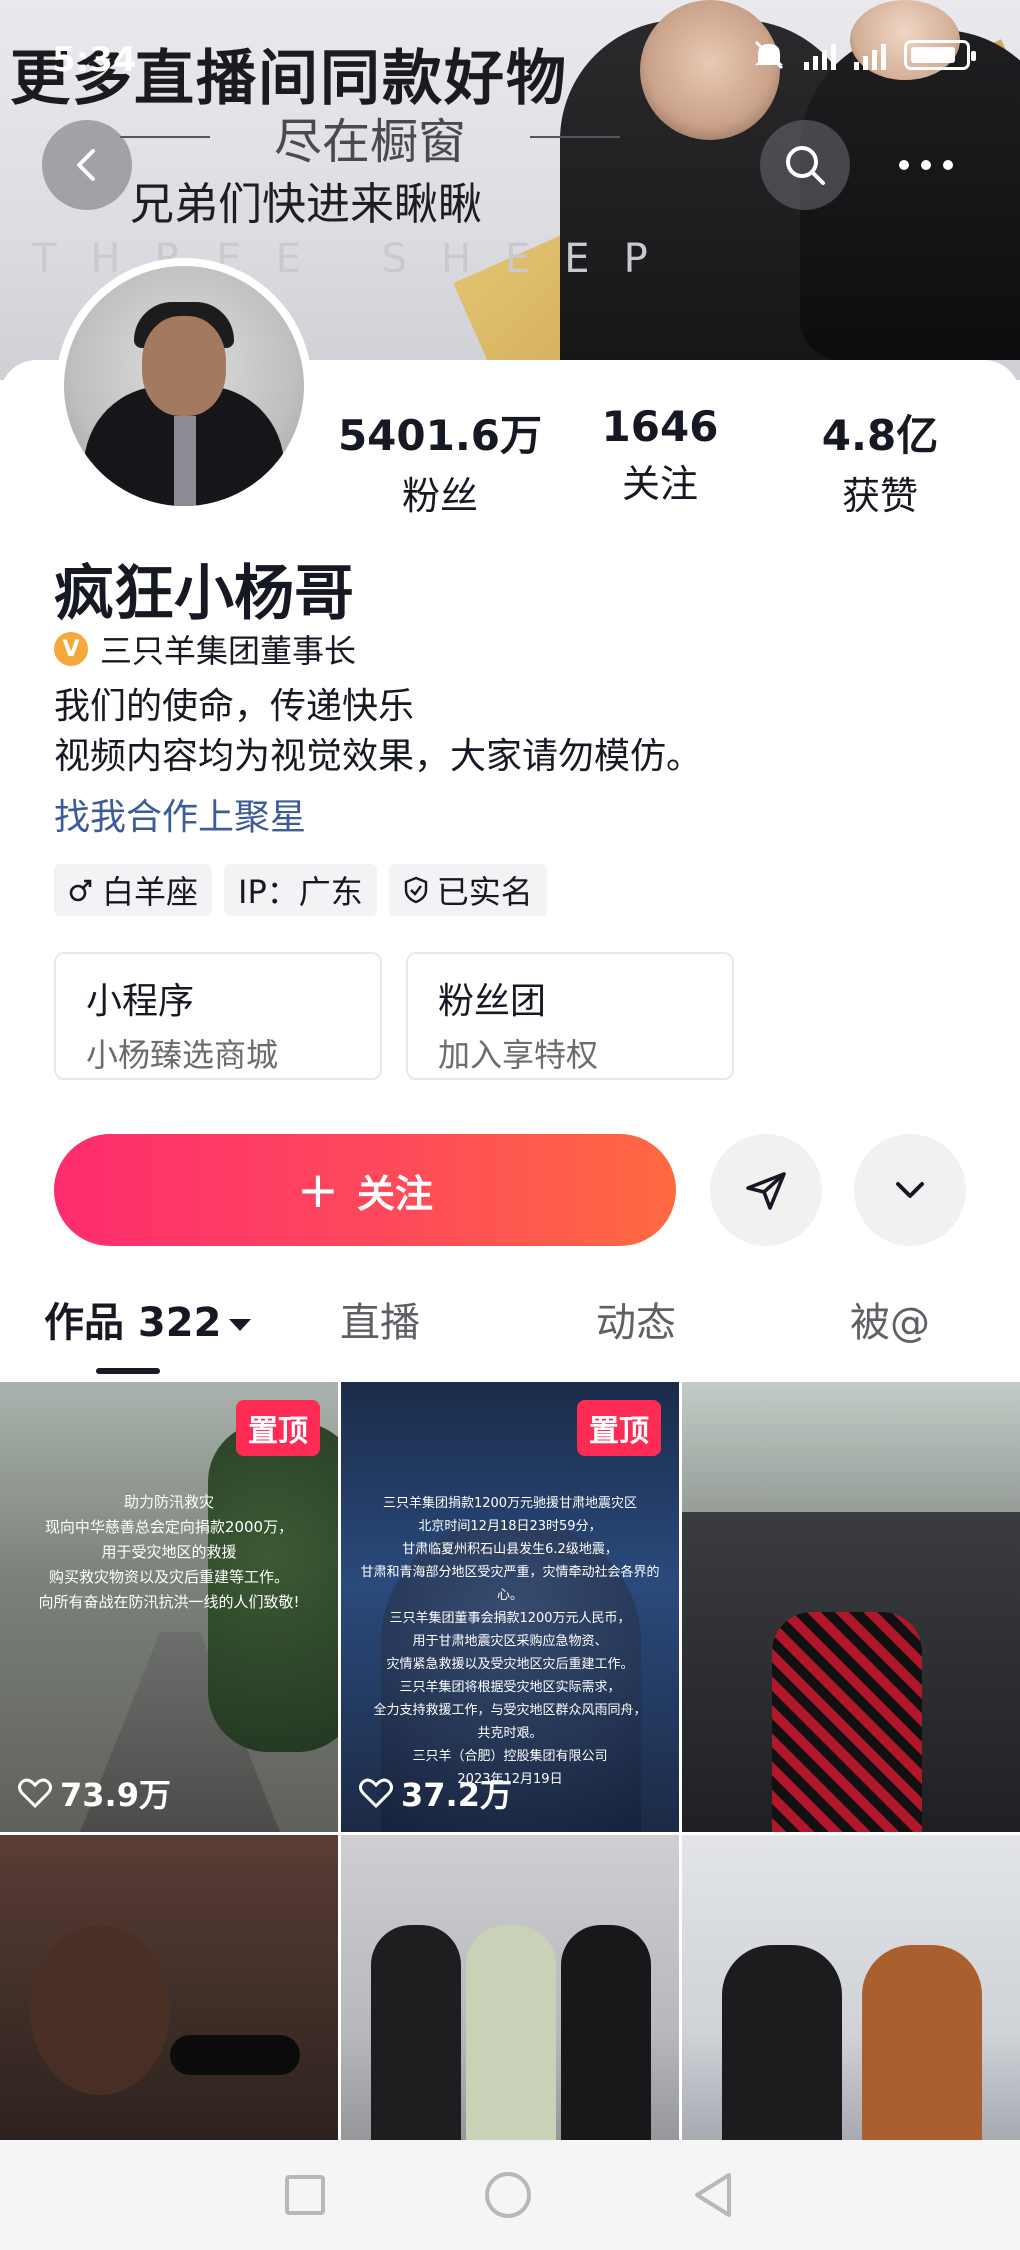 Image resolution: width=1020 pixels, height=2250 pixels. What do you see at coordinates (228, 651) in the screenshot?
I see `verified-title: 三只羊集团董事长` at bounding box center [228, 651].